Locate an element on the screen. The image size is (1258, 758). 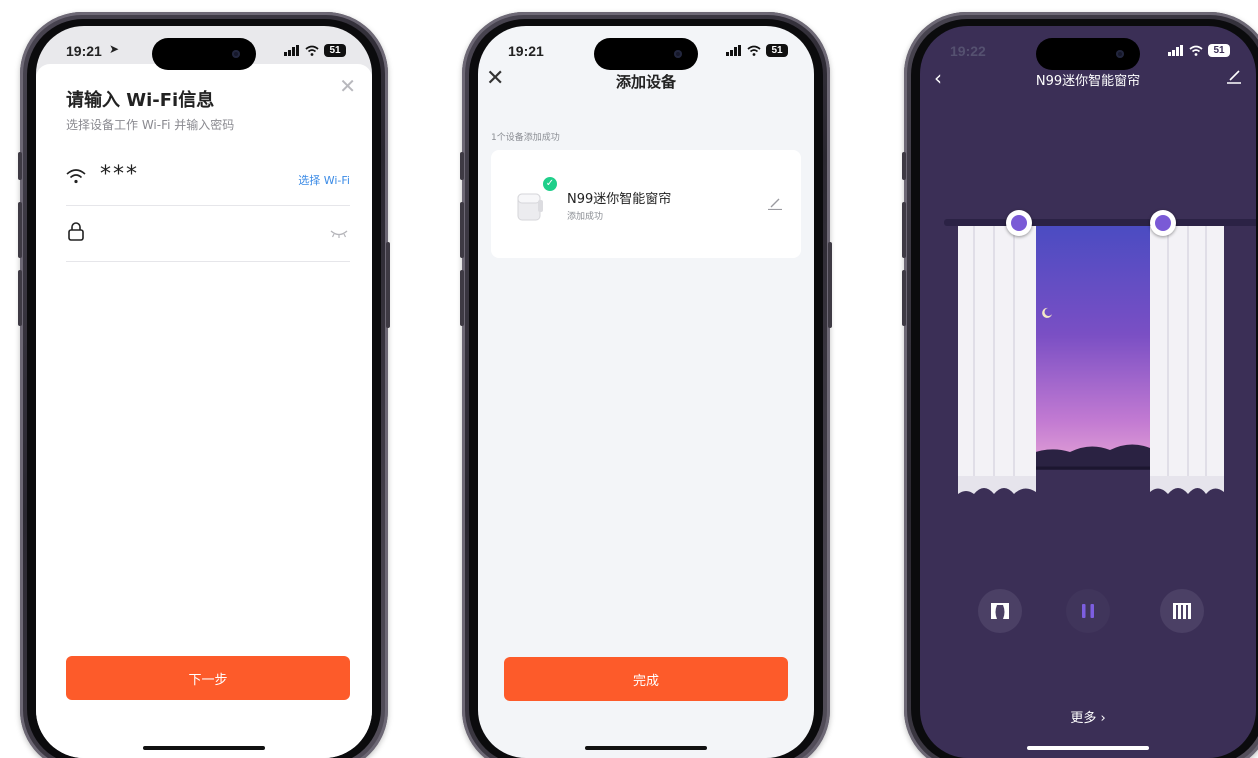
close-curtain-button is located at coordinates (1182, 611).